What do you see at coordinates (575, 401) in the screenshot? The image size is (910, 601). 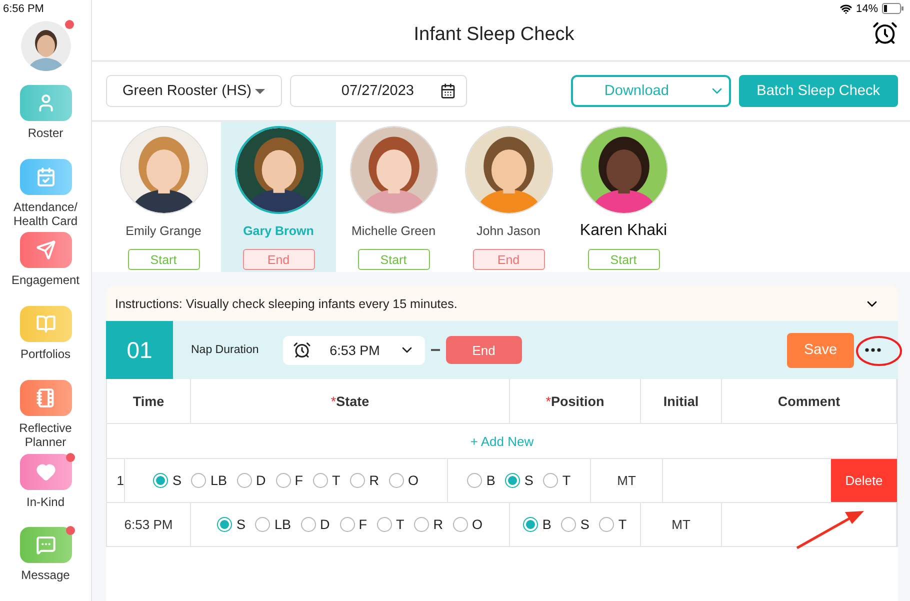 I see `column-header: *Position` at bounding box center [575, 401].